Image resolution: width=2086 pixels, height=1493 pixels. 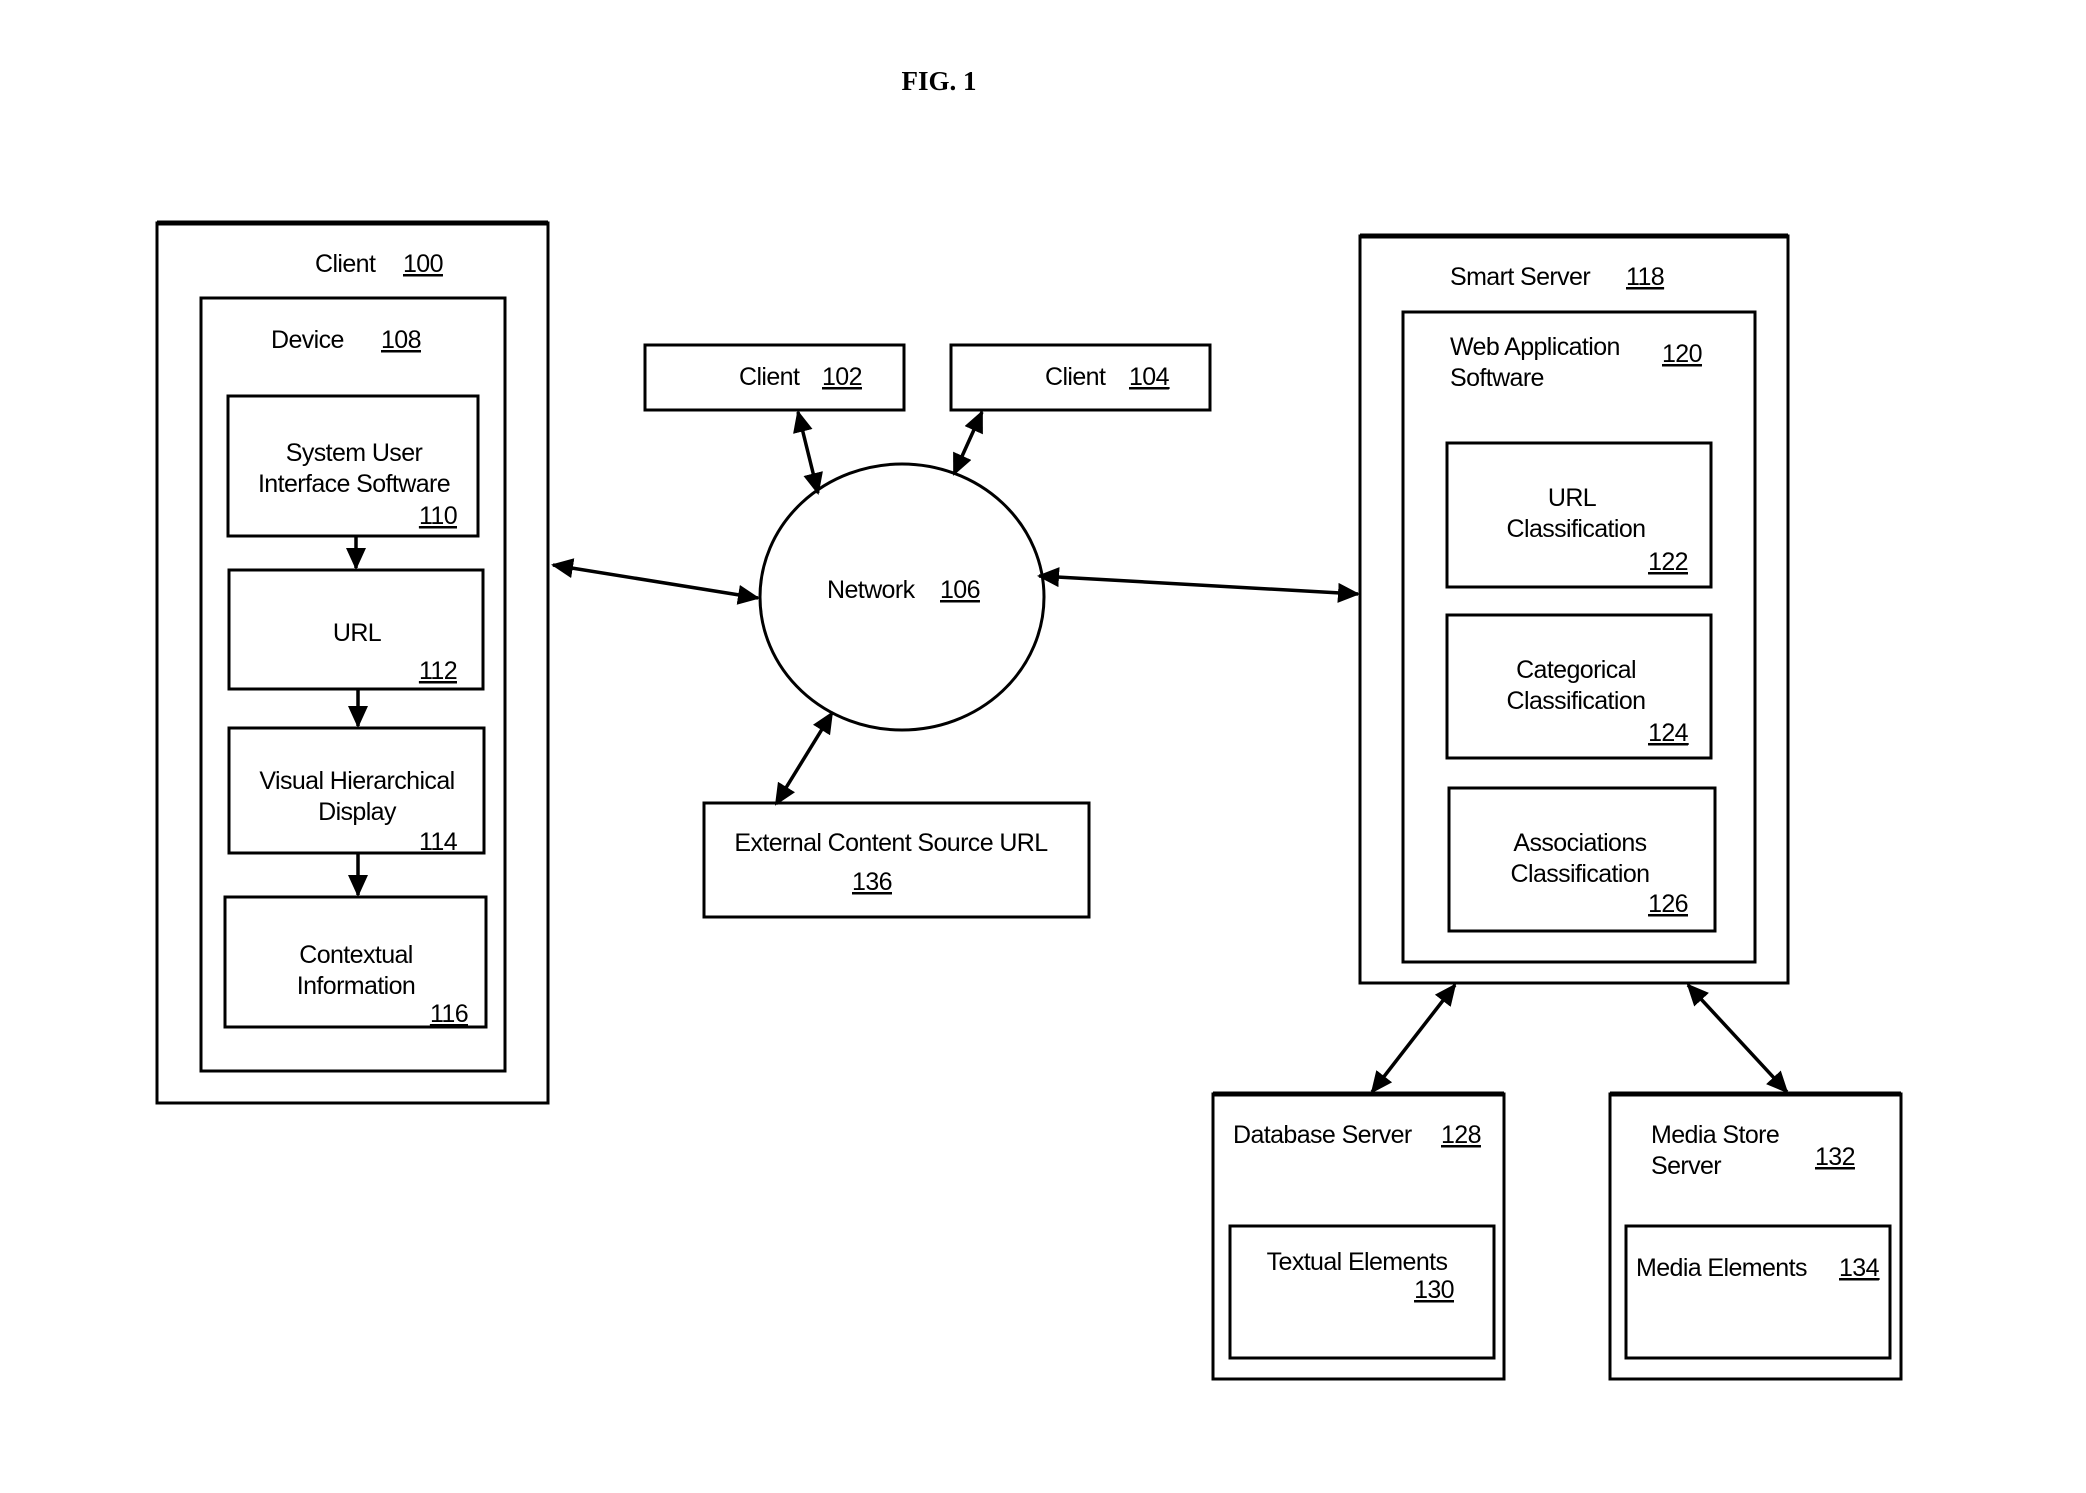 What do you see at coordinates (438, 842) in the screenshot?
I see `vhd-114-ref: 114` at bounding box center [438, 842].